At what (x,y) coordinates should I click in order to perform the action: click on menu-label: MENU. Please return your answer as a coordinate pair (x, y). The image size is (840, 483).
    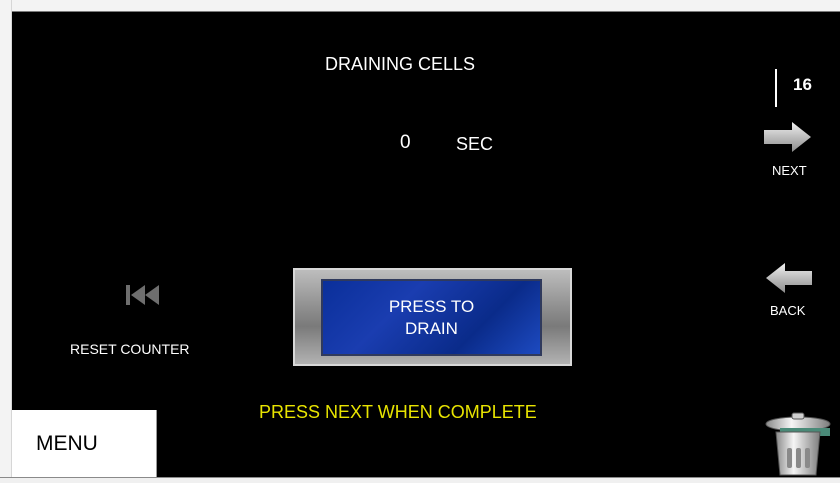
    Looking at the image, I should click on (67, 444).